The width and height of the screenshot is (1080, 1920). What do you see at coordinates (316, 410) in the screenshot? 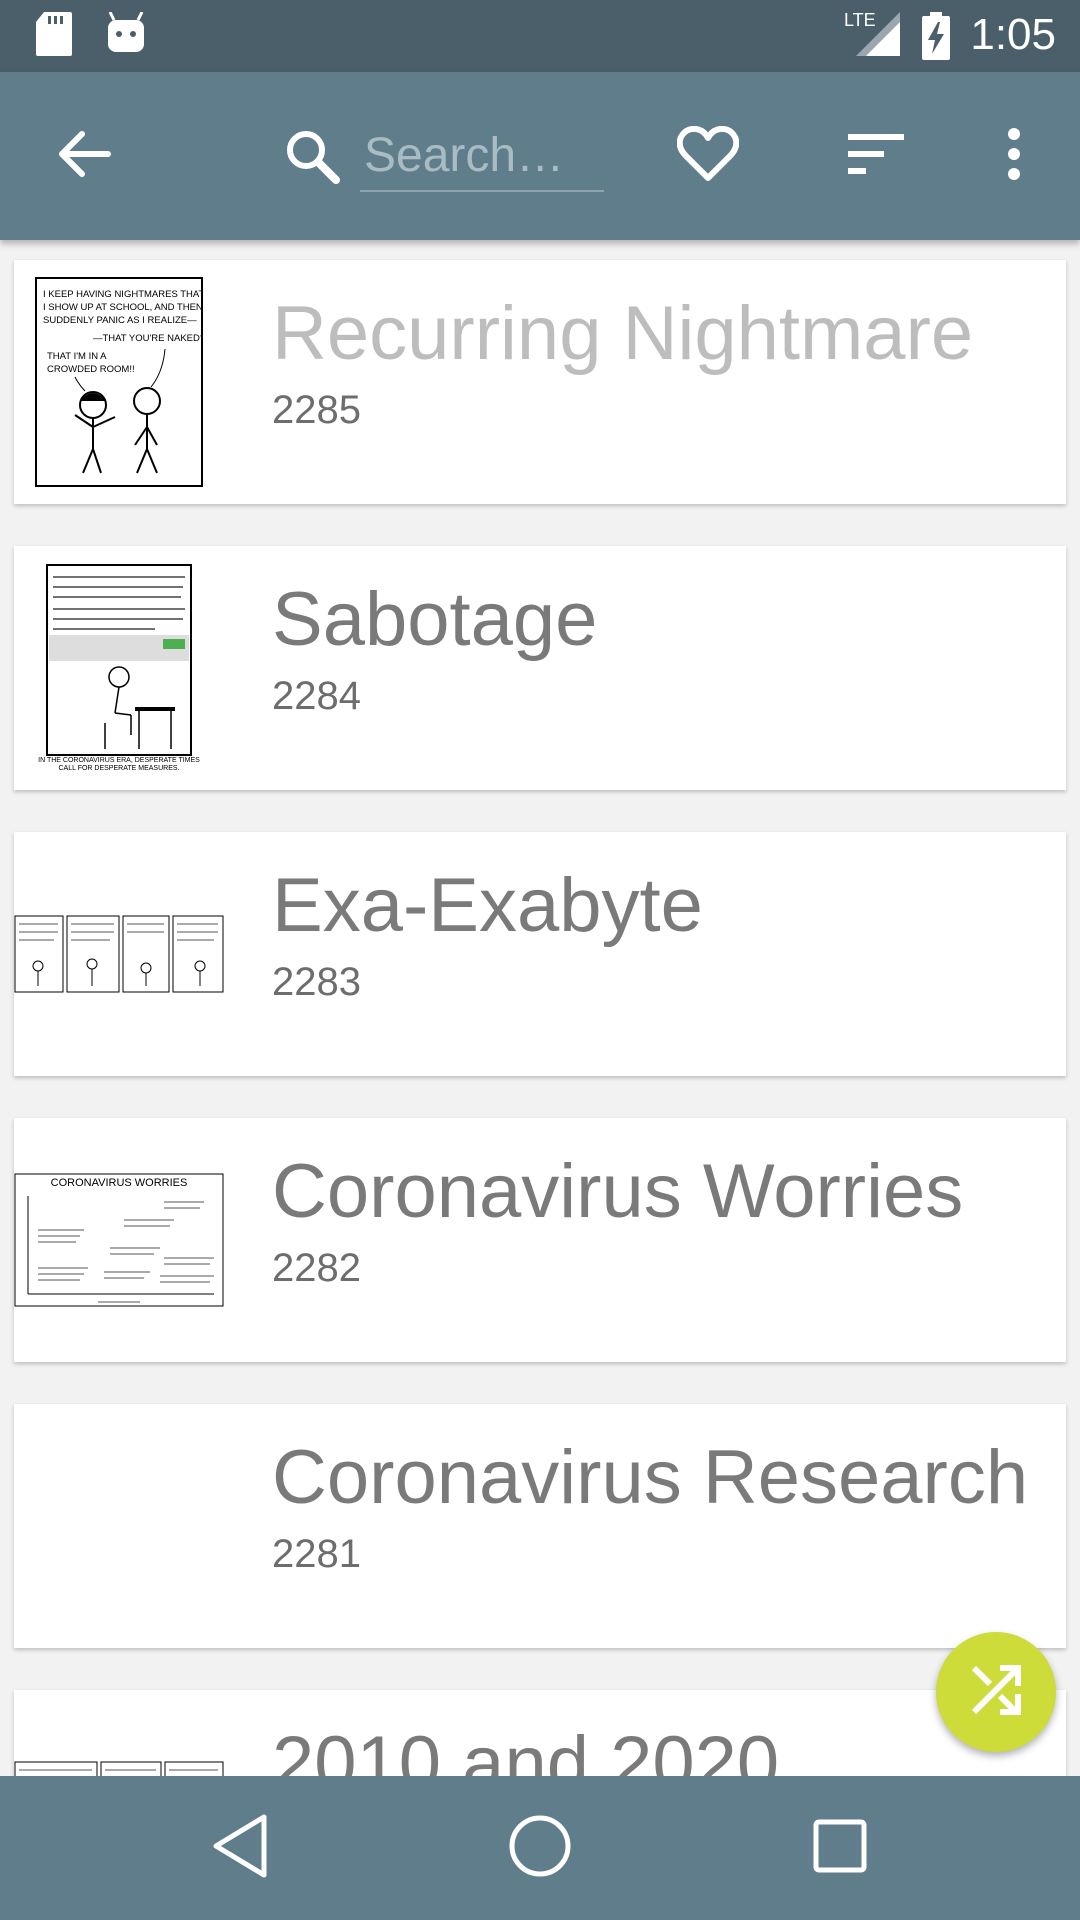
I see `comic-number: 2285` at bounding box center [316, 410].